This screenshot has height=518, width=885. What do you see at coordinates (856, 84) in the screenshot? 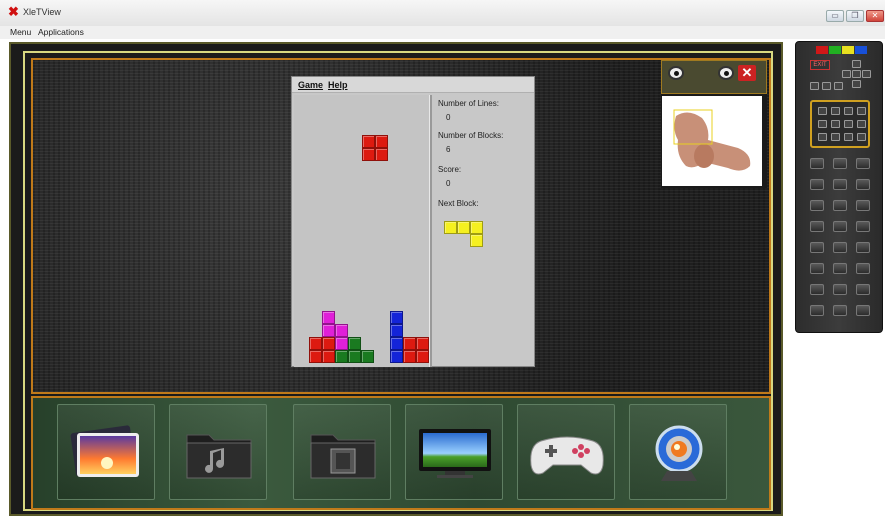
I see `down-key` at bounding box center [856, 84].